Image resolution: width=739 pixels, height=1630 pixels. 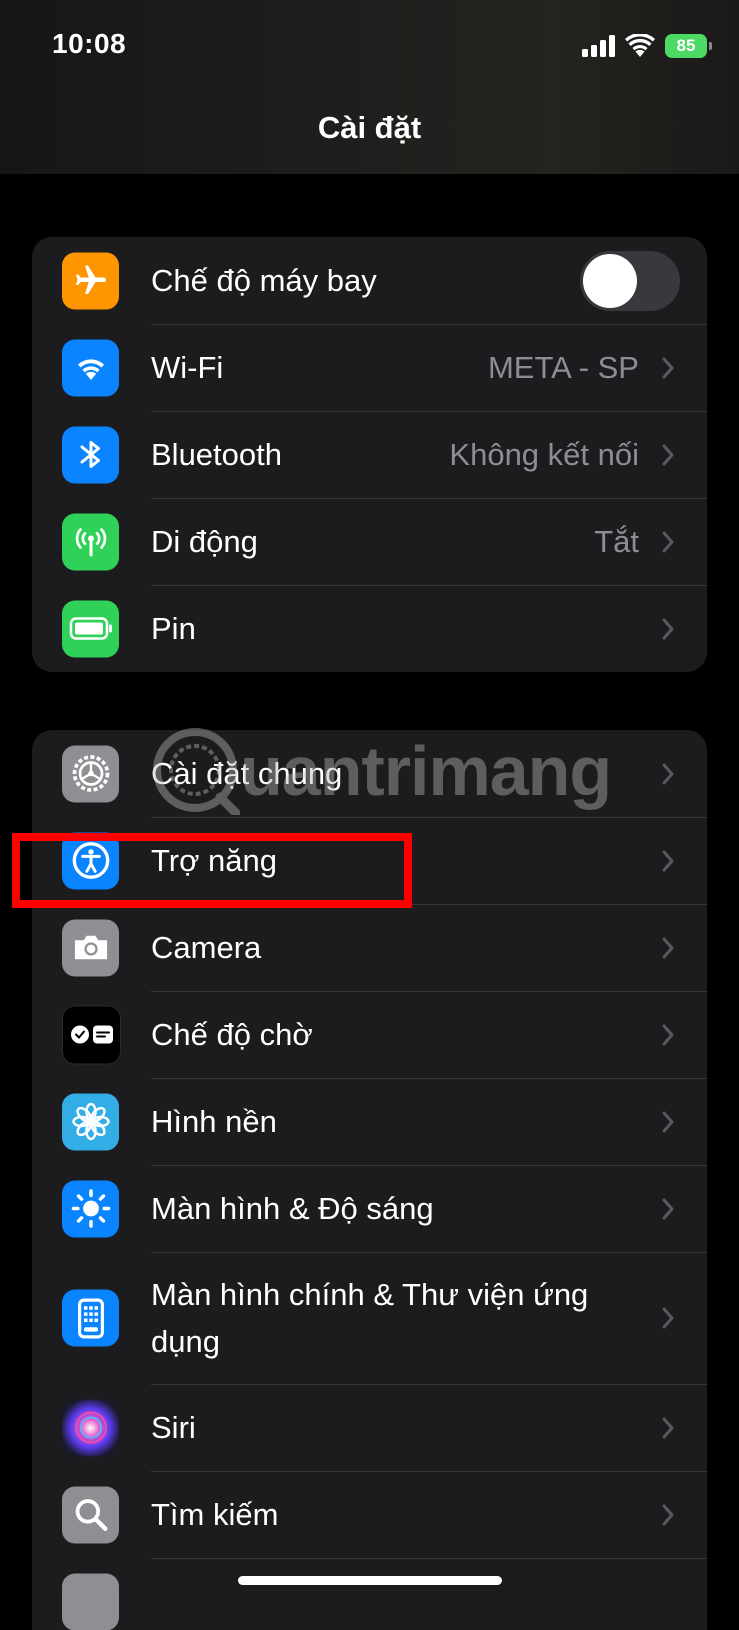 What do you see at coordinates (91, 1034) in the screenshot?
I see `standby-icon` at bounding box center [91, 1034].